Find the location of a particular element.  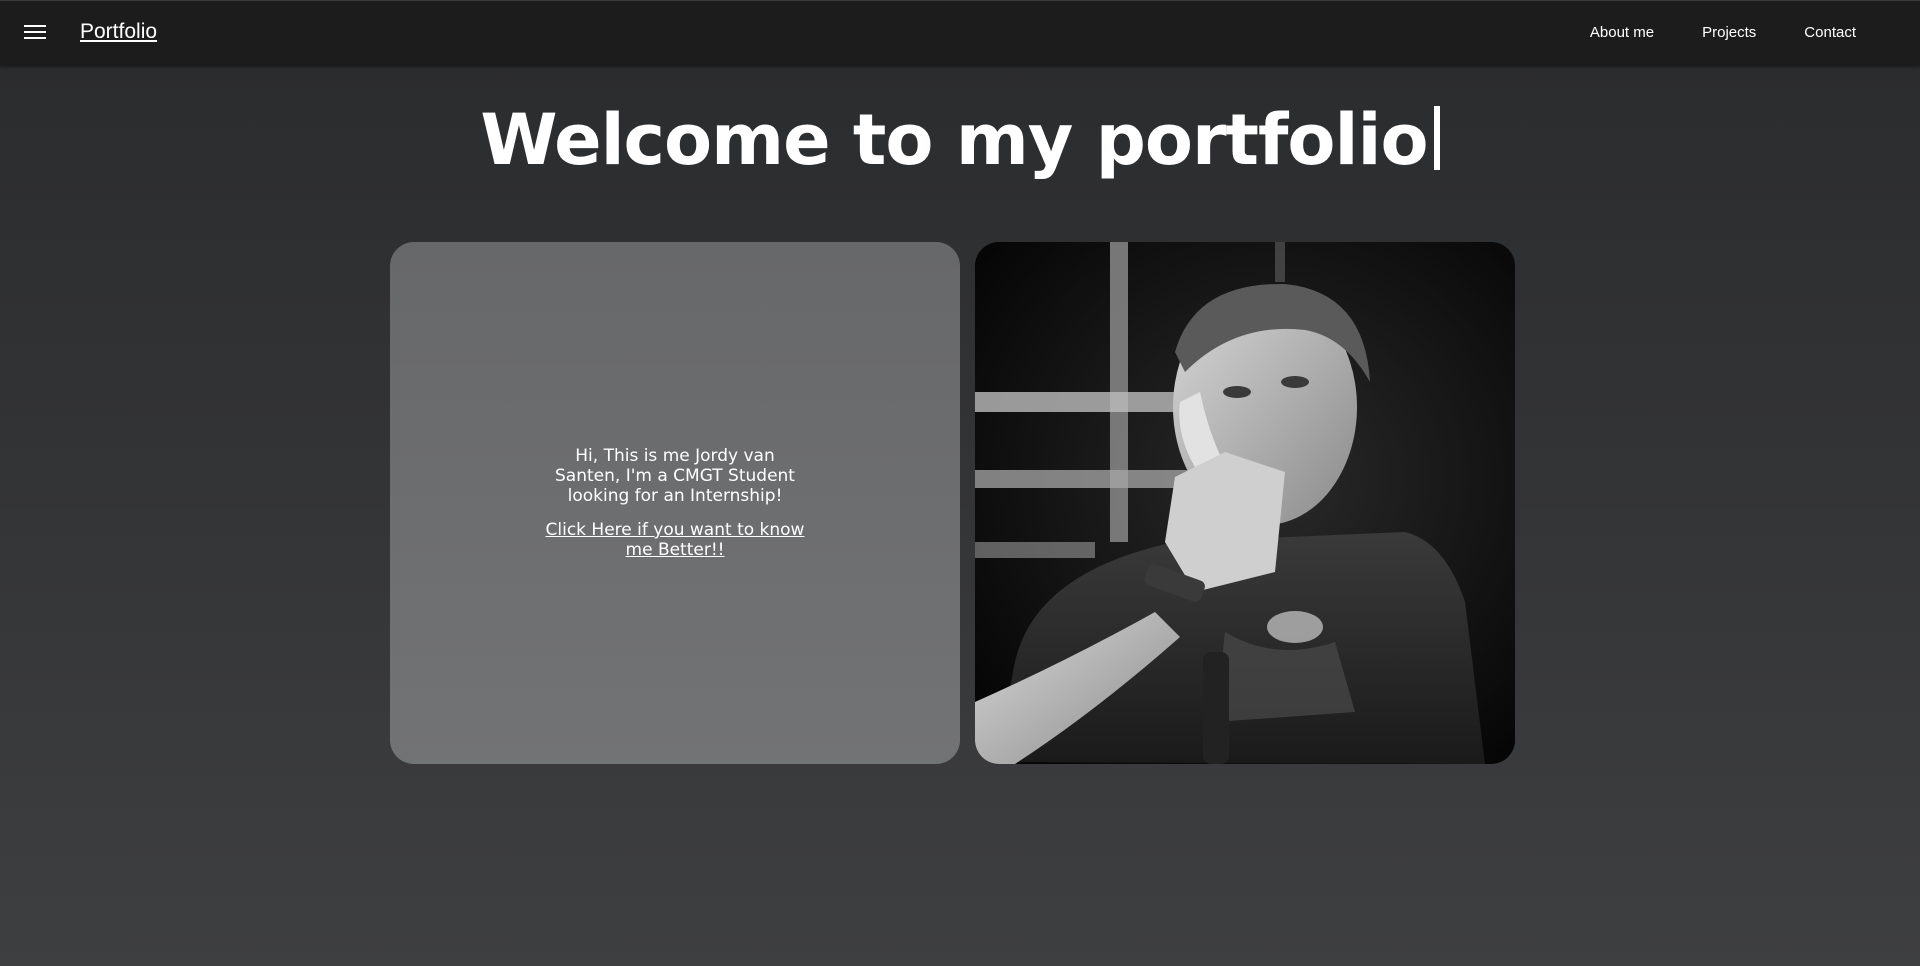

hamburger-menu-icon is located at coordinates (35, 34).